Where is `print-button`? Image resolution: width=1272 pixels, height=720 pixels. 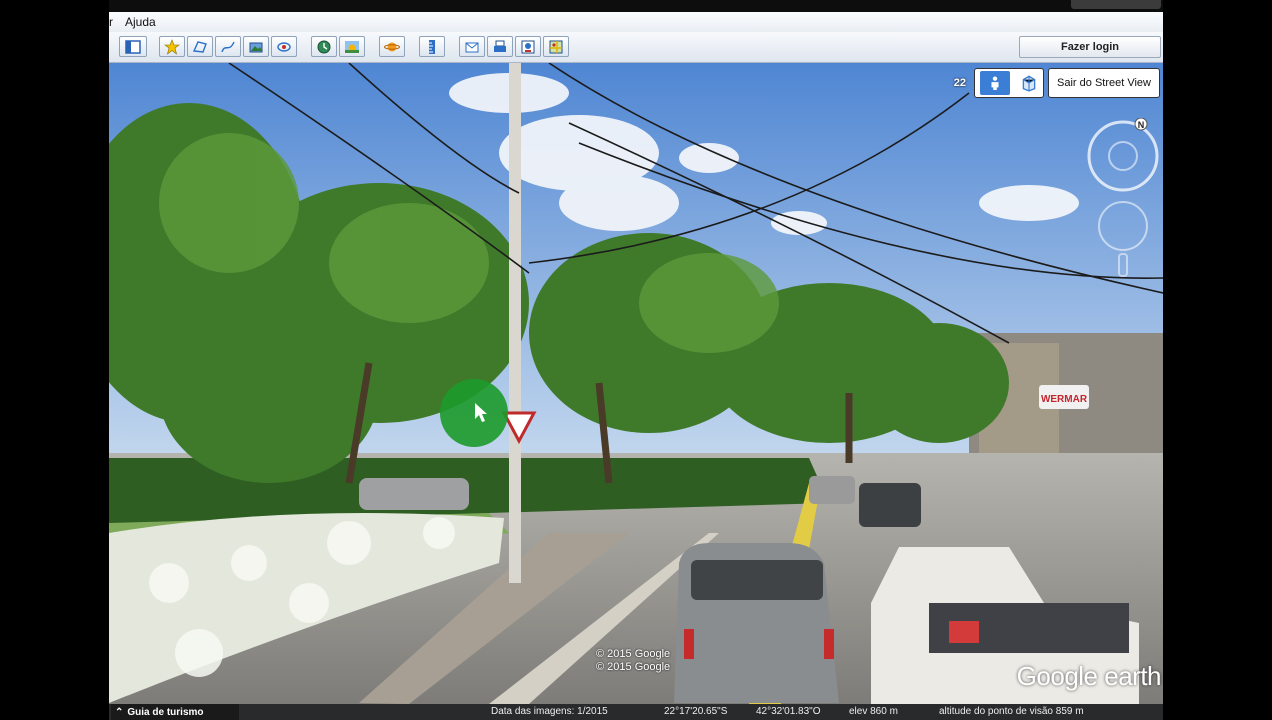 print-button is located at coordinates (500, 46).